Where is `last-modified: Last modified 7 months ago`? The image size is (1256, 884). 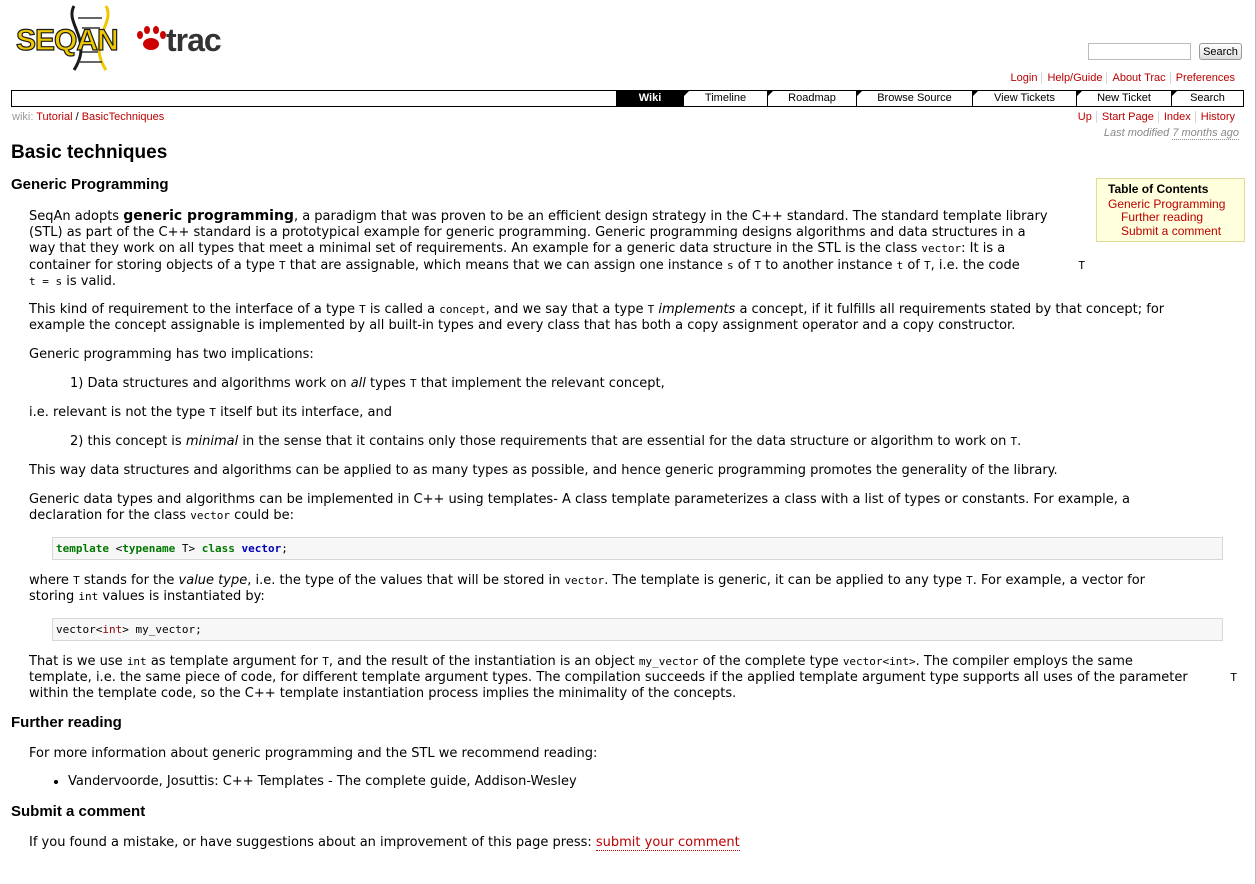 last-modified: Last modified 7 months ago is located at coordinates (1171, 133).